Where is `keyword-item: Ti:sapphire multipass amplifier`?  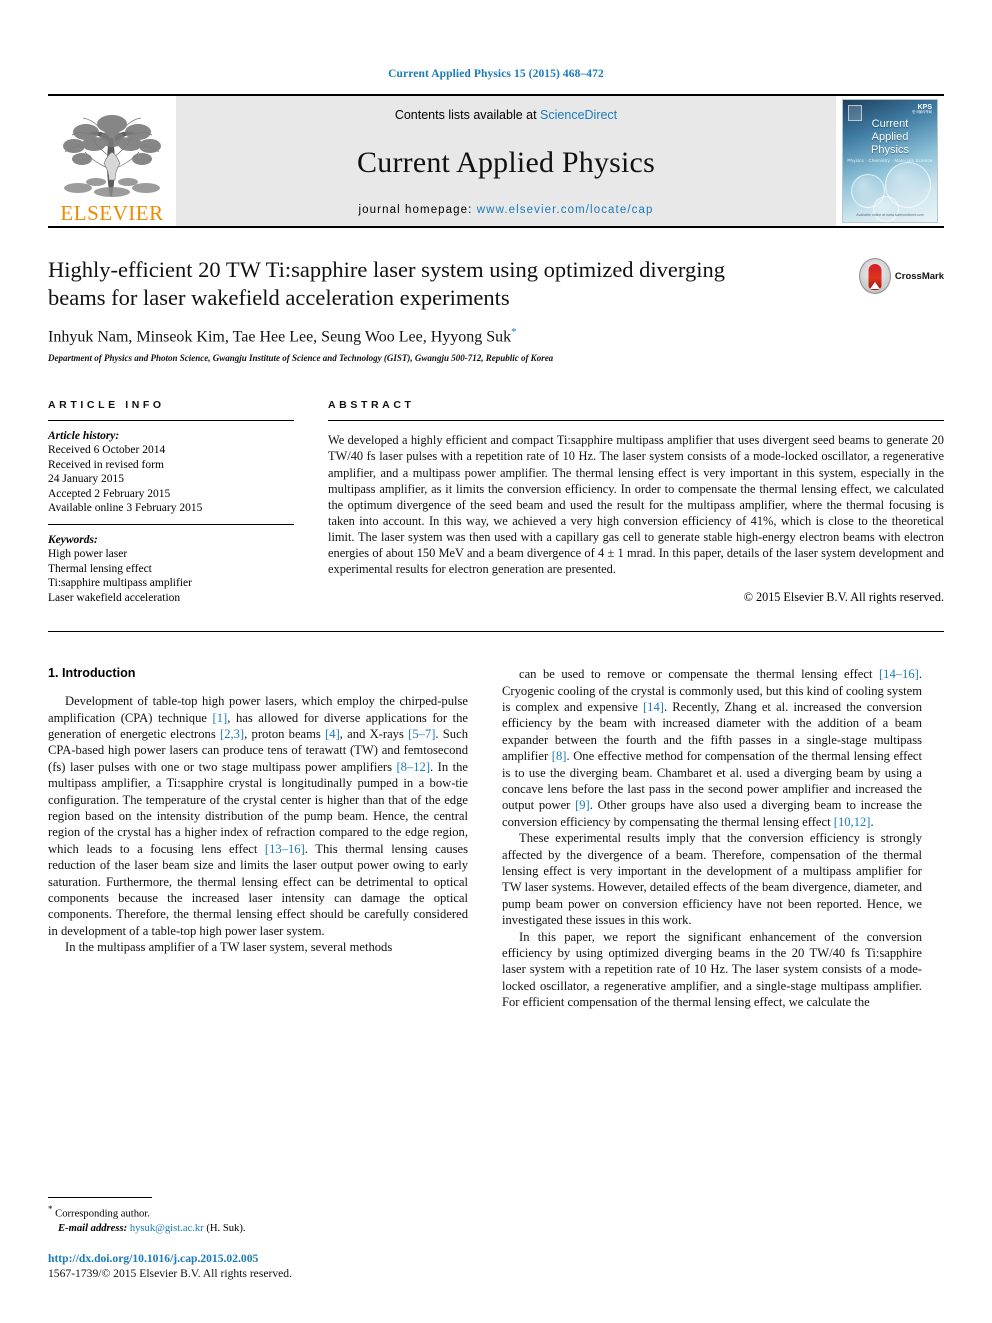 keyword-item: Ti:sapphire multipass amplifier is located at coordinates (120, 583).